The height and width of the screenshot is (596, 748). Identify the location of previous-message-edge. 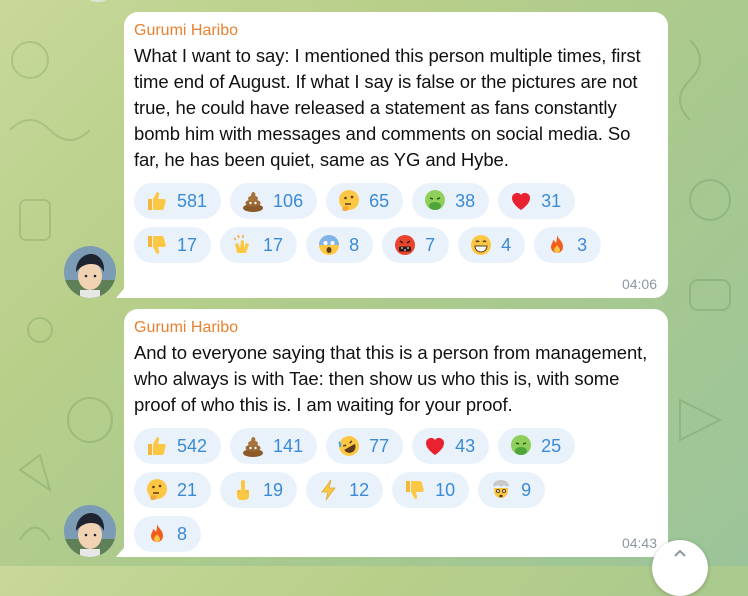
(98, 1).